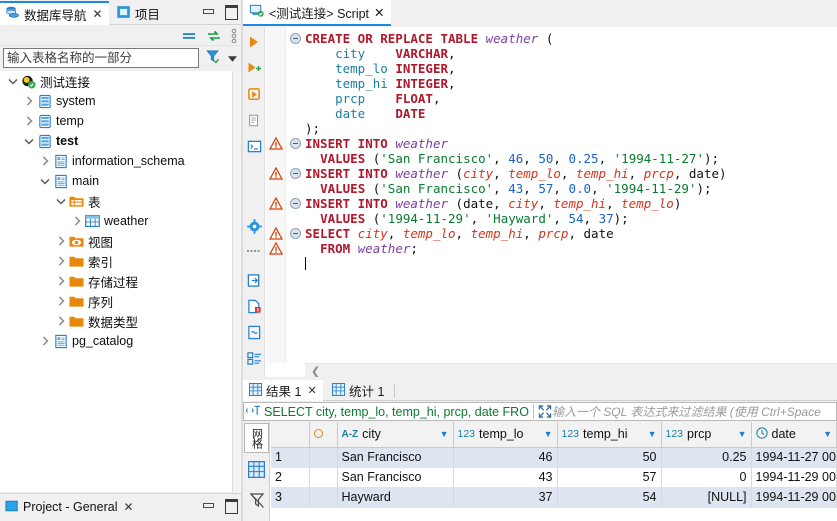 The width and height of the screenshot is (837, 521). Describe the element at coordinates (189, 37) in the screenshot. I see `collapse-all-icon` at that location.